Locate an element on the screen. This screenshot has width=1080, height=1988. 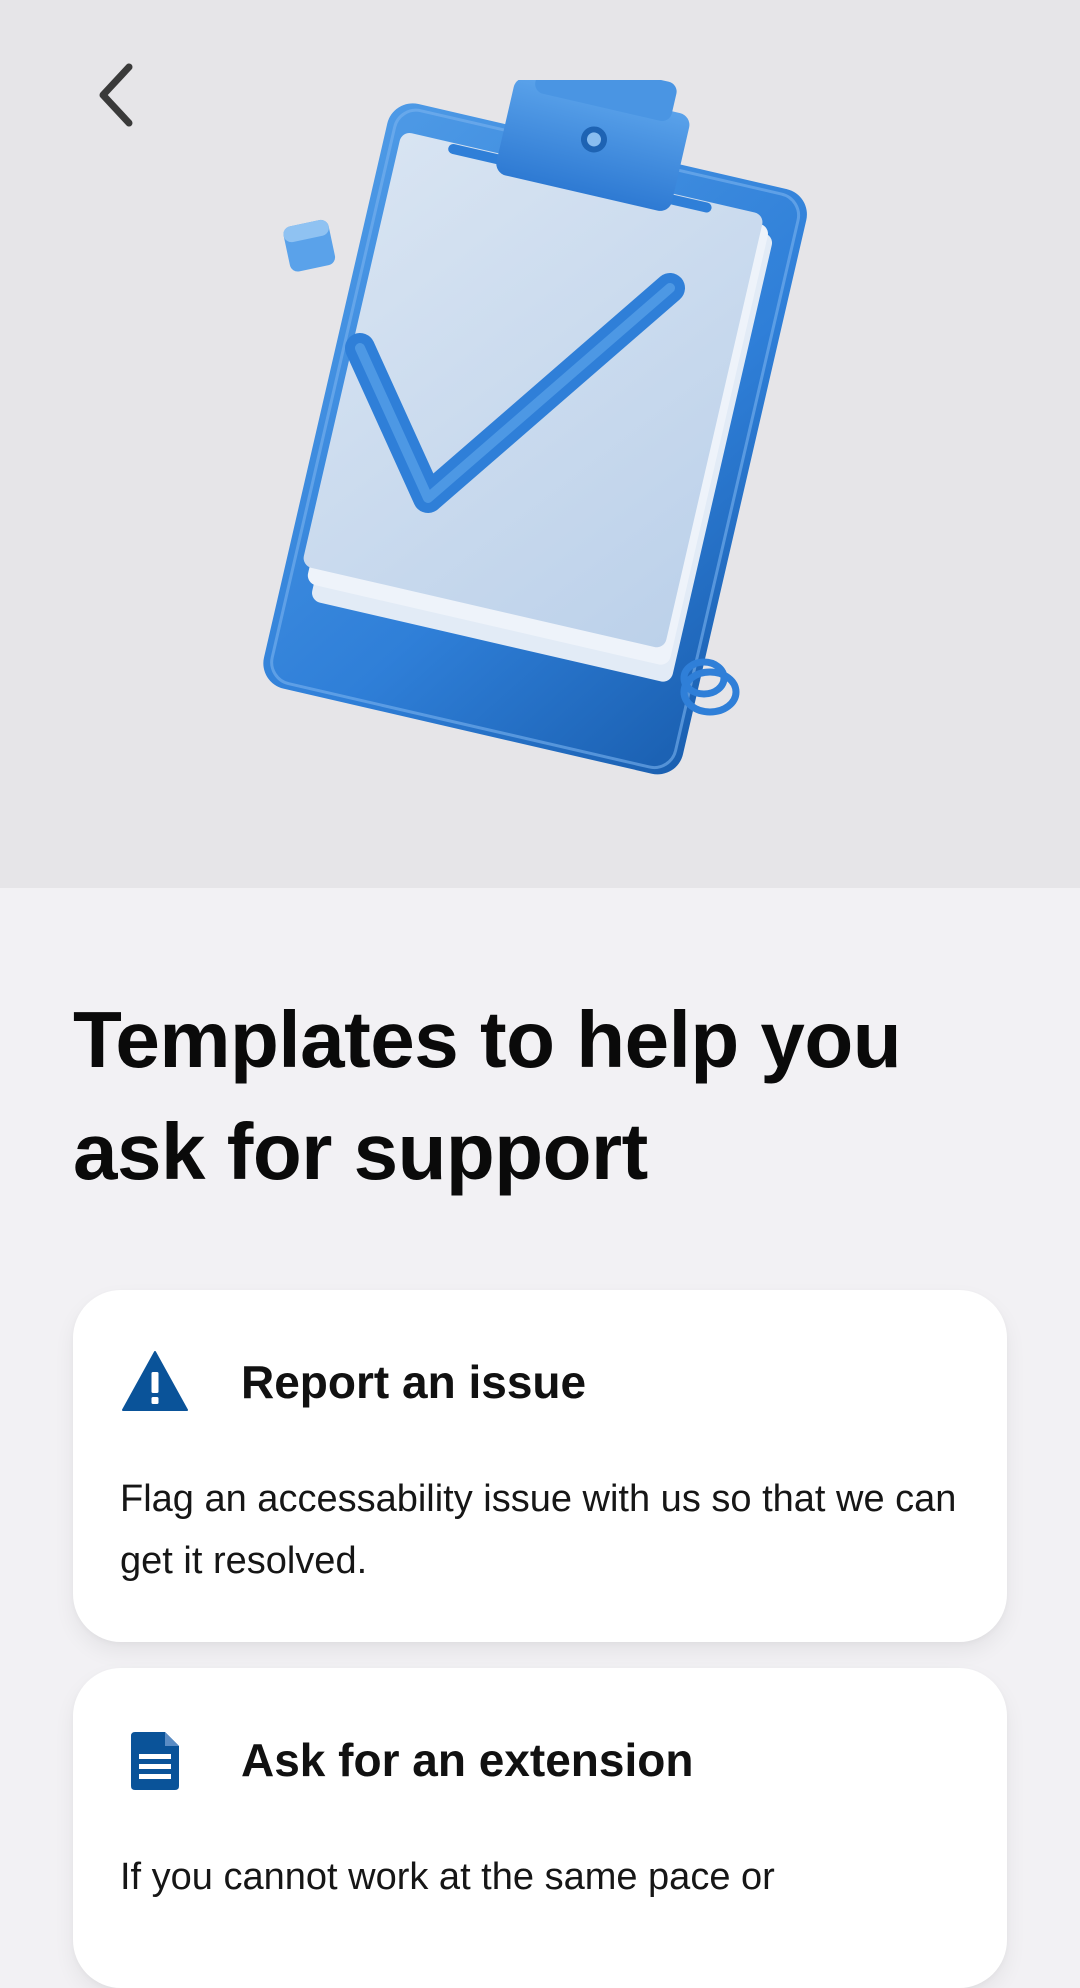
chevron-left-icon is located at coordinates (116, 95).